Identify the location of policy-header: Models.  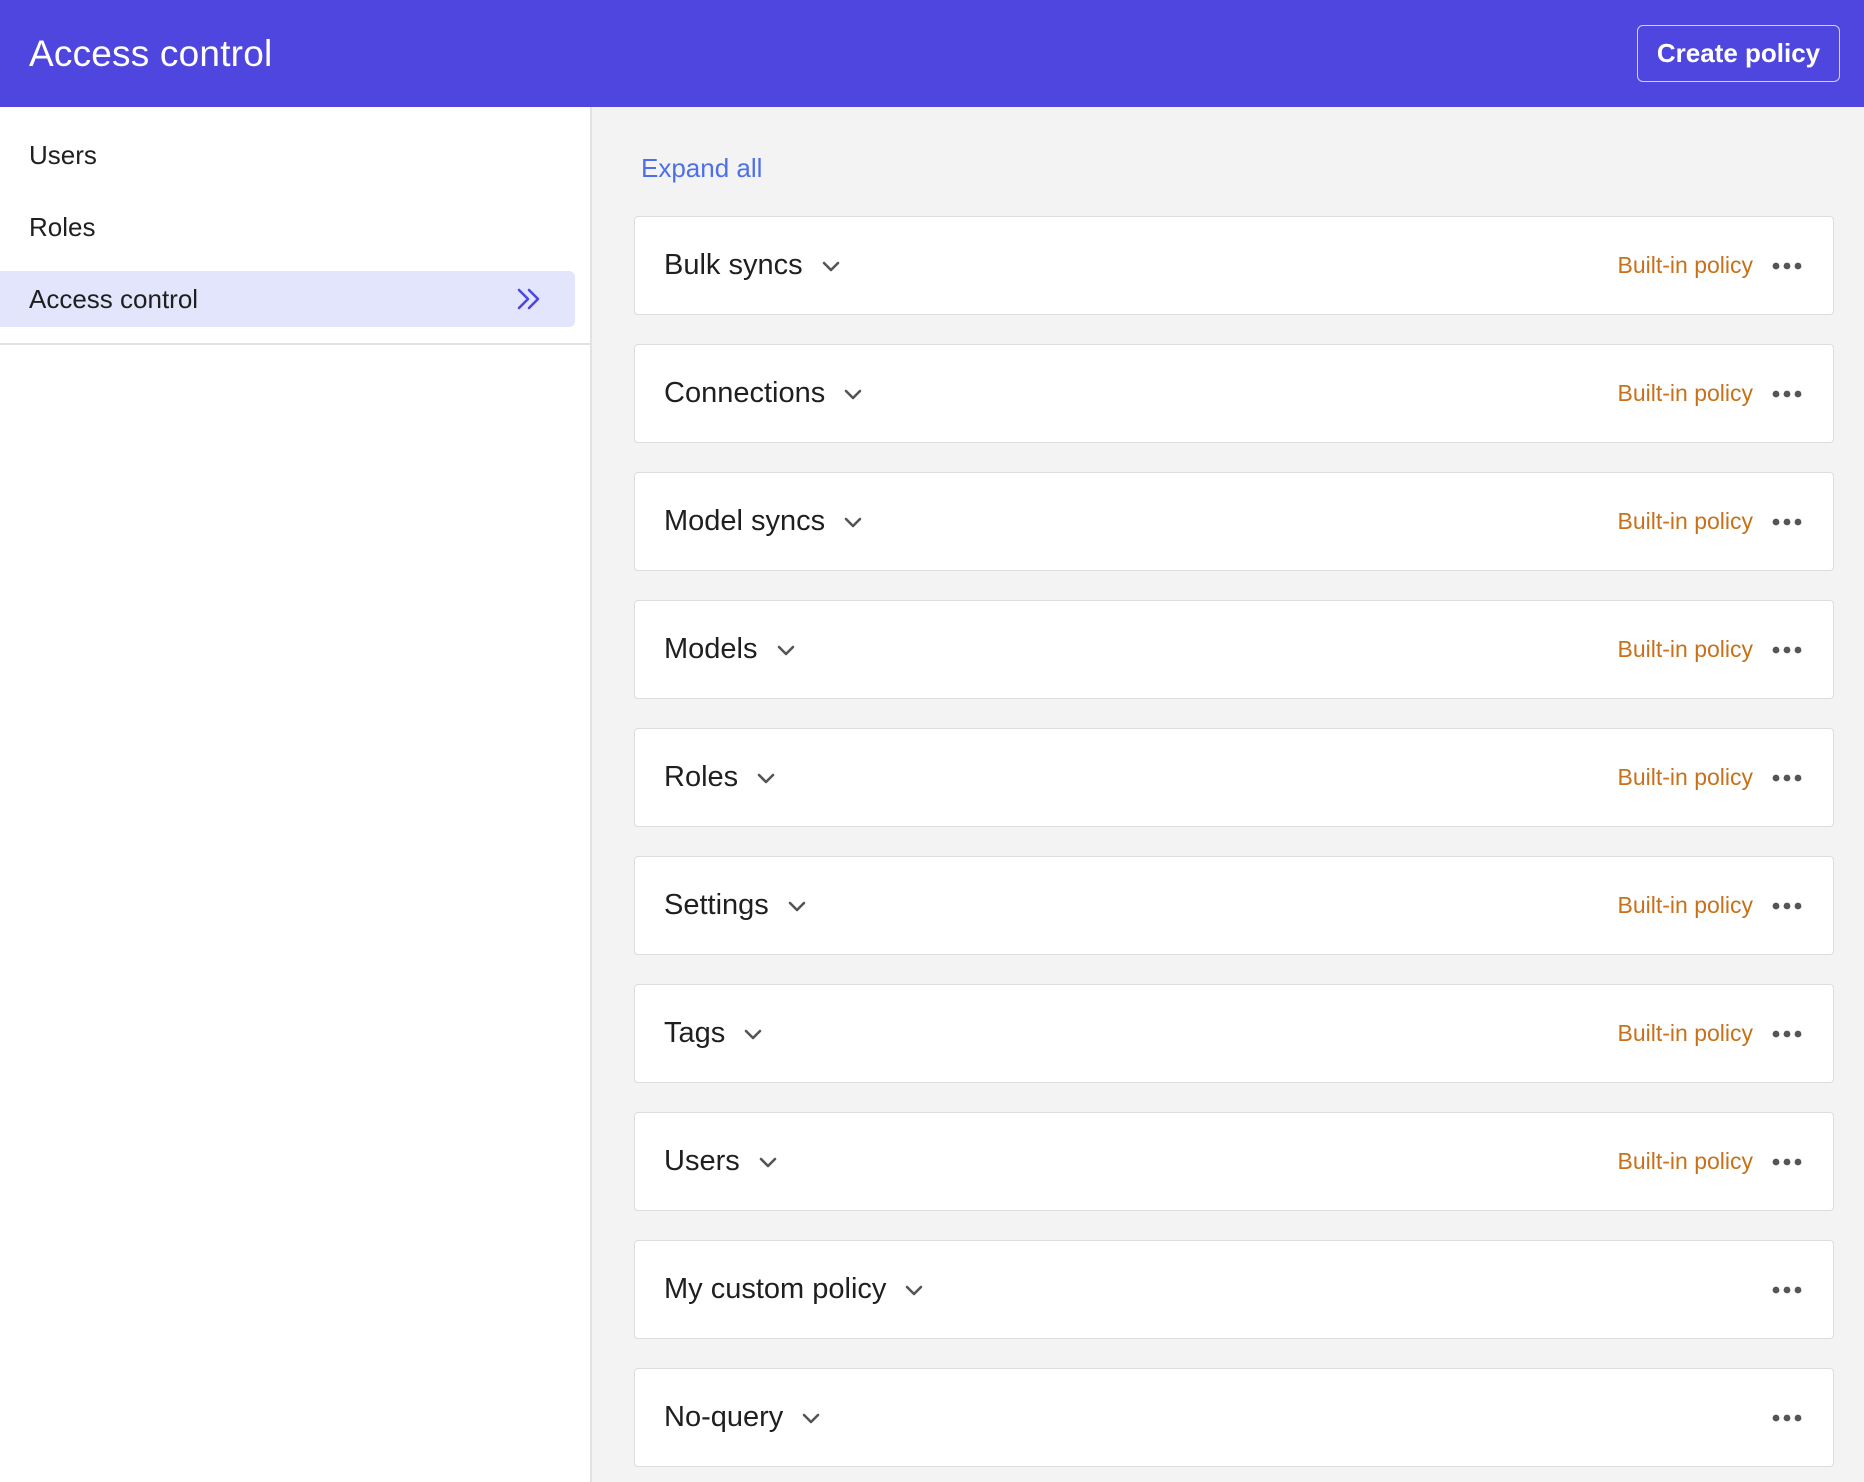
(731, 649).